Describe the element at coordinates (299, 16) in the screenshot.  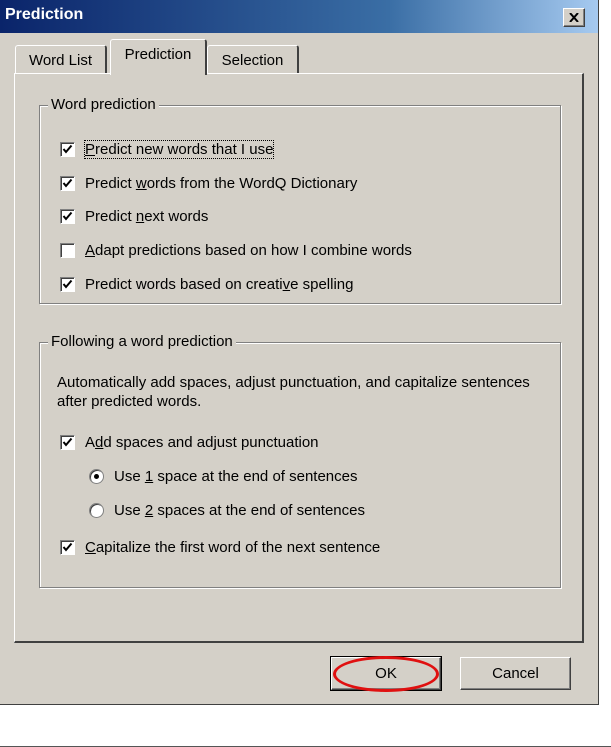
I see `title-bar: Prediction` at that location.